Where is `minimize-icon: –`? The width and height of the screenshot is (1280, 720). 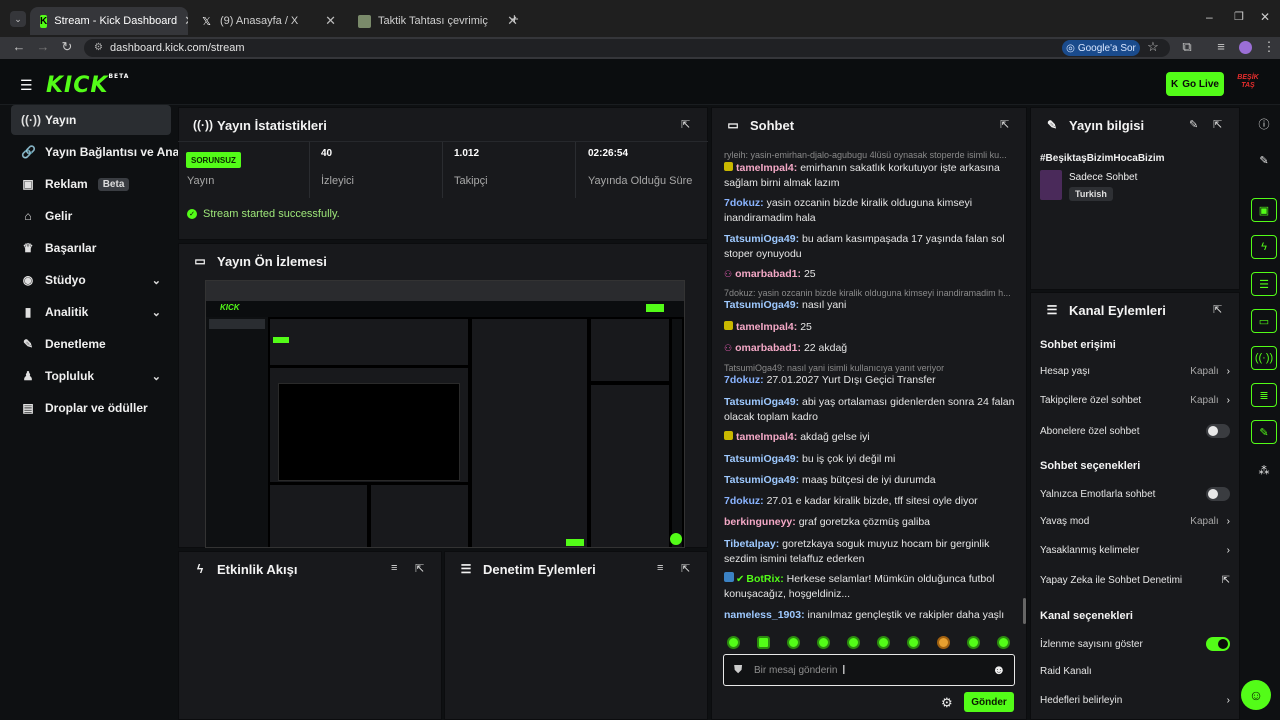 minimize-icon: – is located at coordinates (1209, 17).